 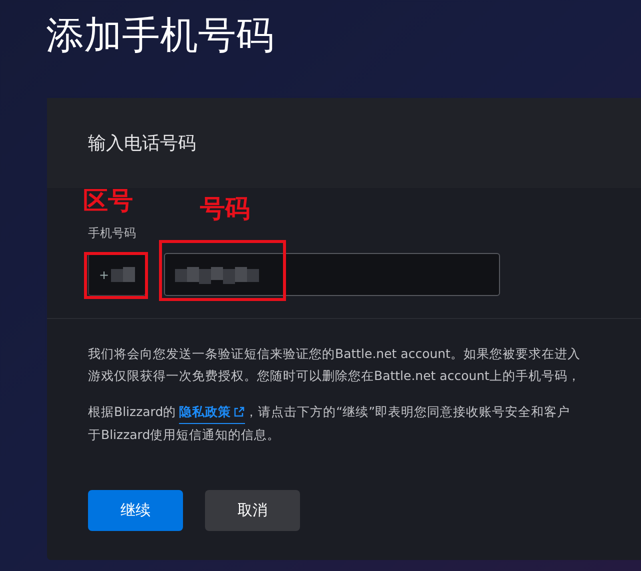 I want to click on blurred-value-icon, so click(x=124, y=275).